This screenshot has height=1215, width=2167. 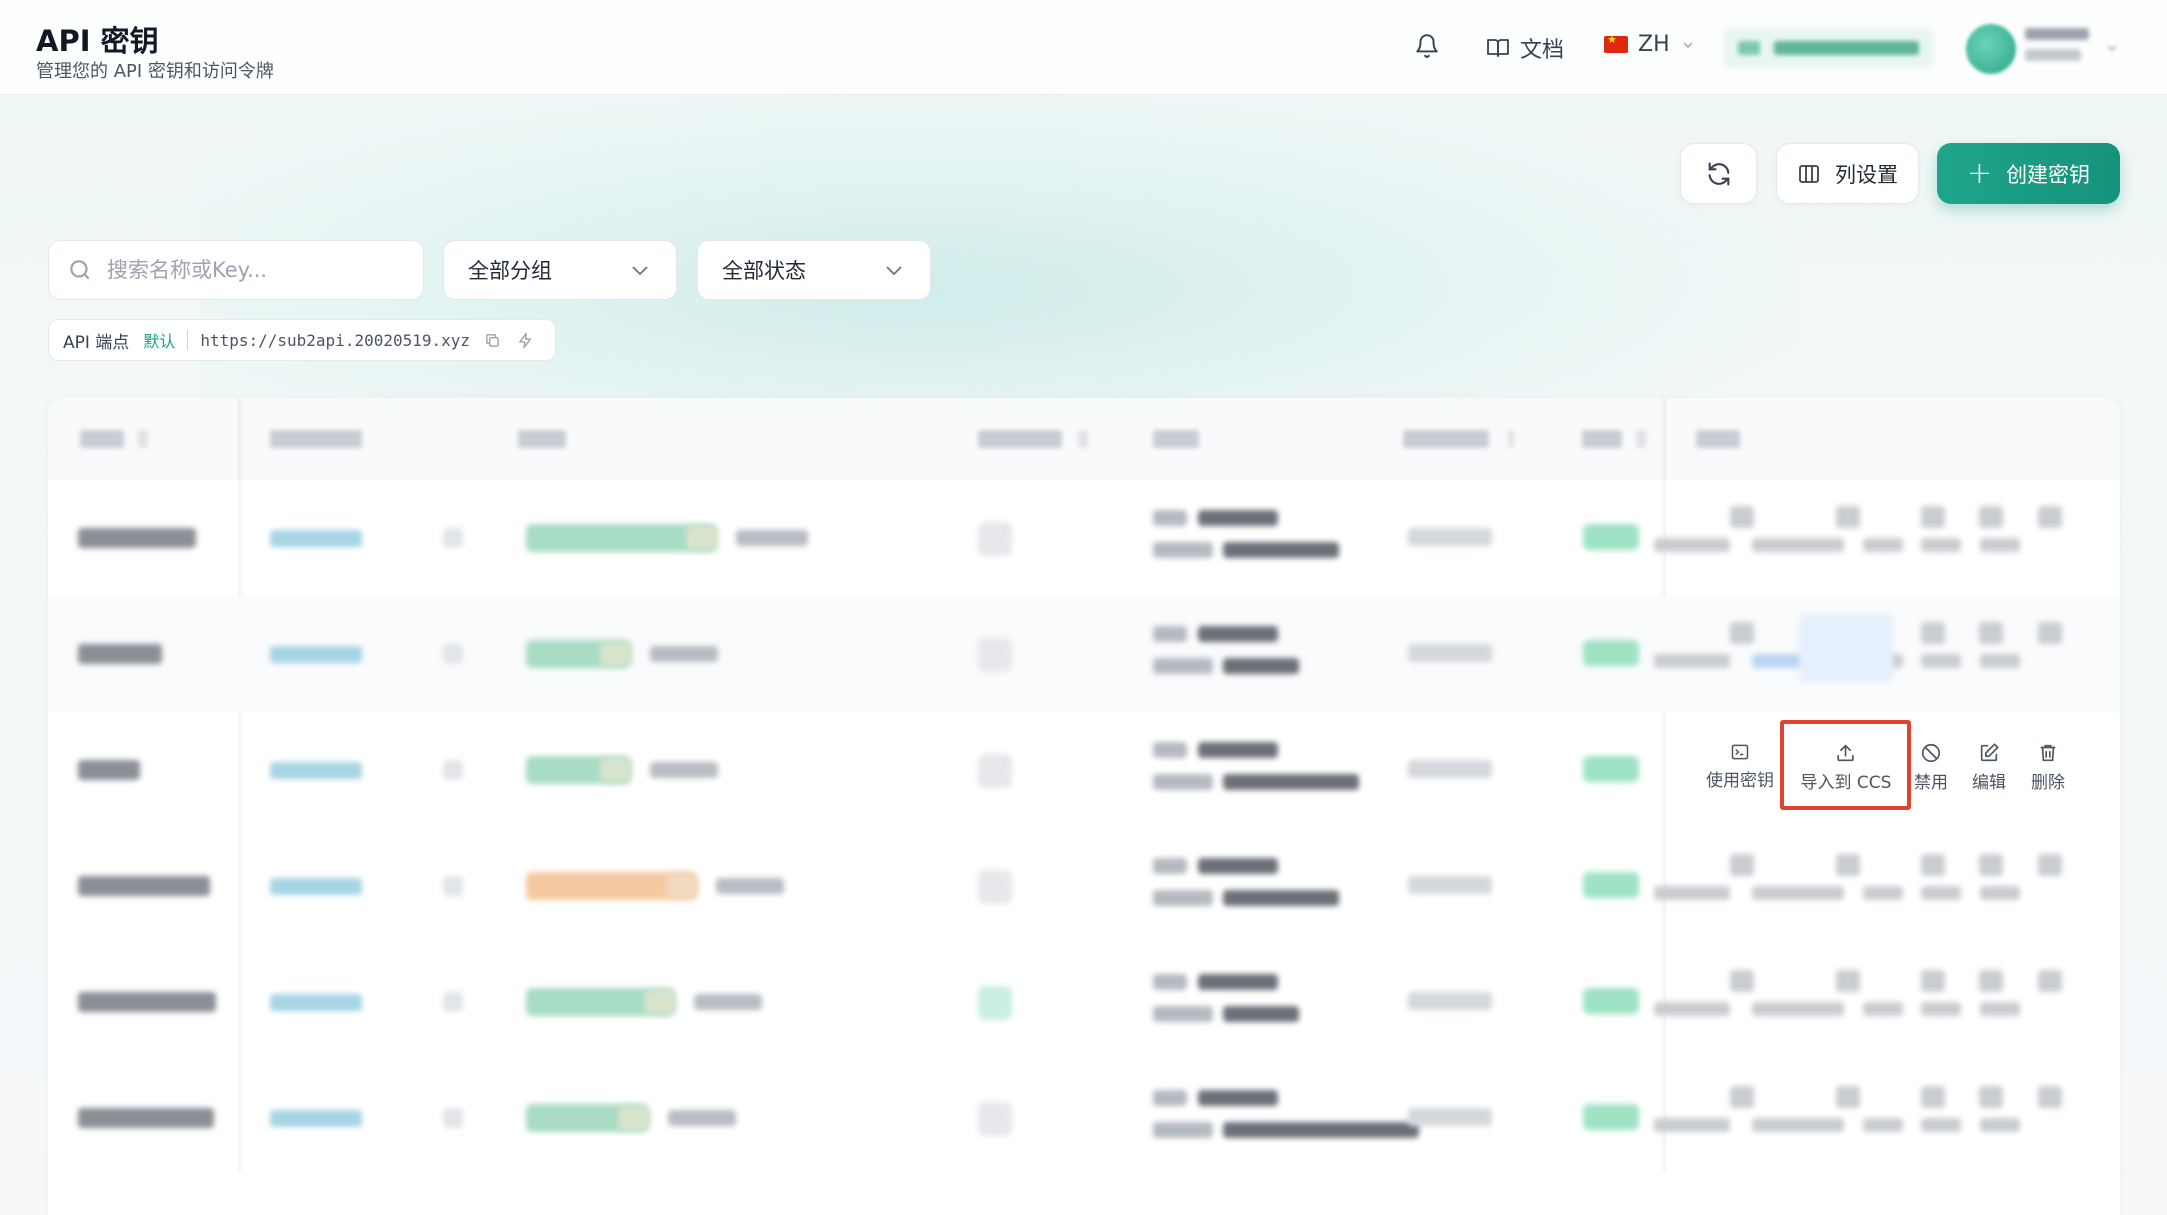 What do you see at coordinates (1931, 783) in the screenshot?
I see `disable-label: 禁用` at bounding box center [1931, 783].